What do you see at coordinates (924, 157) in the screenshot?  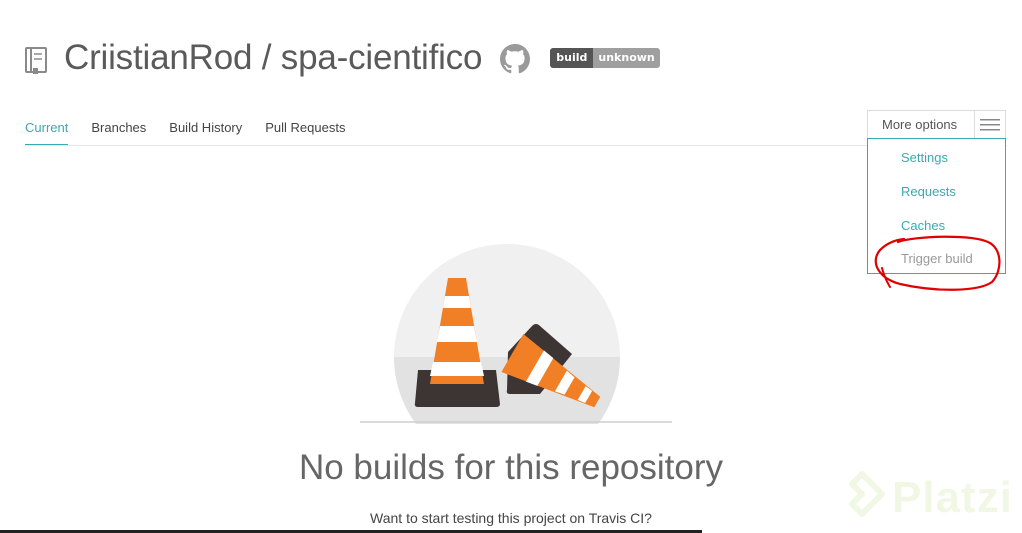 I see `menu-item-settings: Settings` at bounding box center [924, 157].